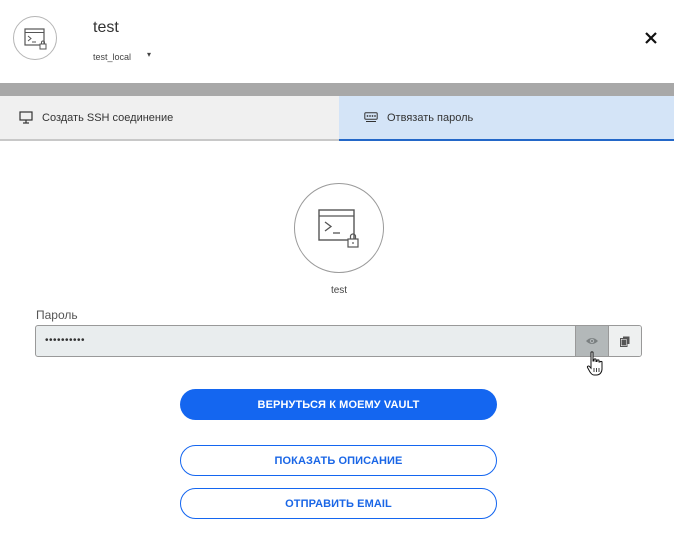 The width and height of the screenshot is (674, 549). Describe the element at coordinates (430, 117) in the screenshot. I see `tab-unlink-password-label: Отвязать пароль` at that location.